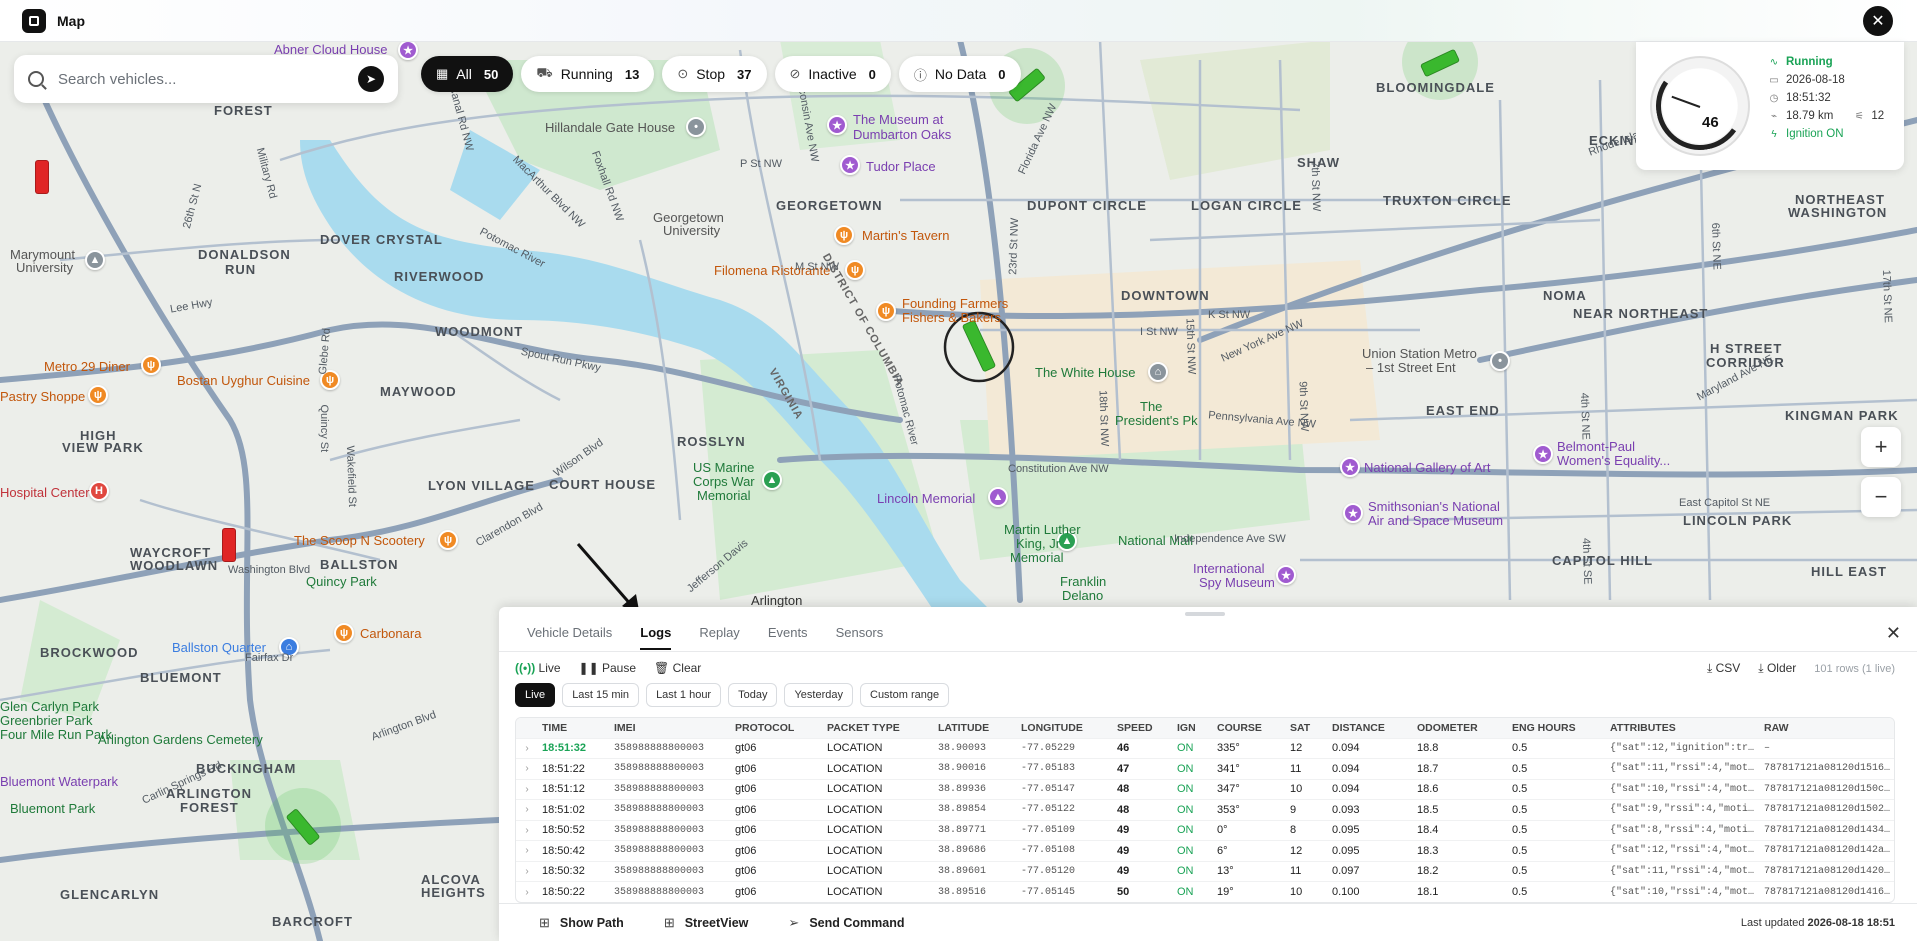  I want to click on zoom-in-button: +, so click(1881, 447).